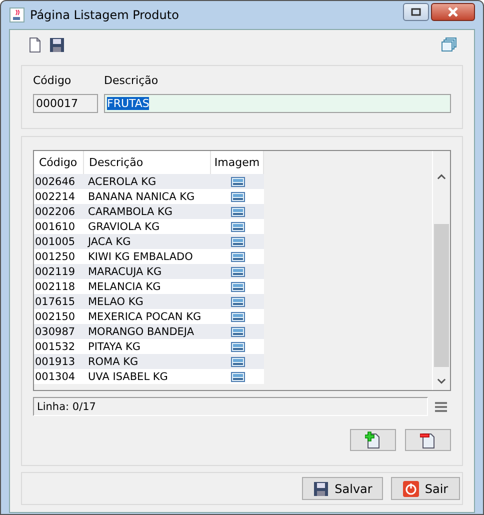 The height and width of the screenshot is (515, 484). Describe the element at coordinates (342, 488) in the screenshot. I see `save-button: Salvar` at that location.